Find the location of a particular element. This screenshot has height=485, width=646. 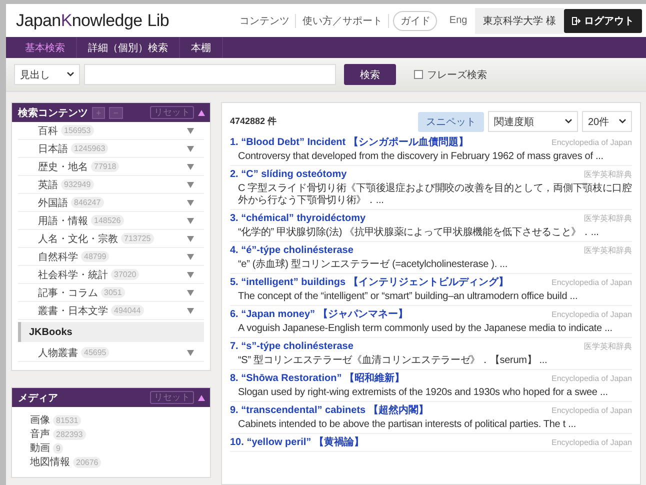

logout-icon is located at coordinates (576, 20).